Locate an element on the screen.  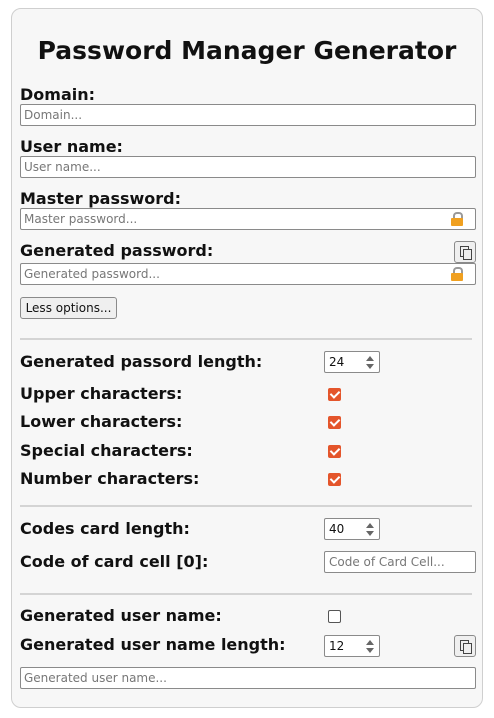
master-password-label: Master password: is located at coordinates (101, 198).